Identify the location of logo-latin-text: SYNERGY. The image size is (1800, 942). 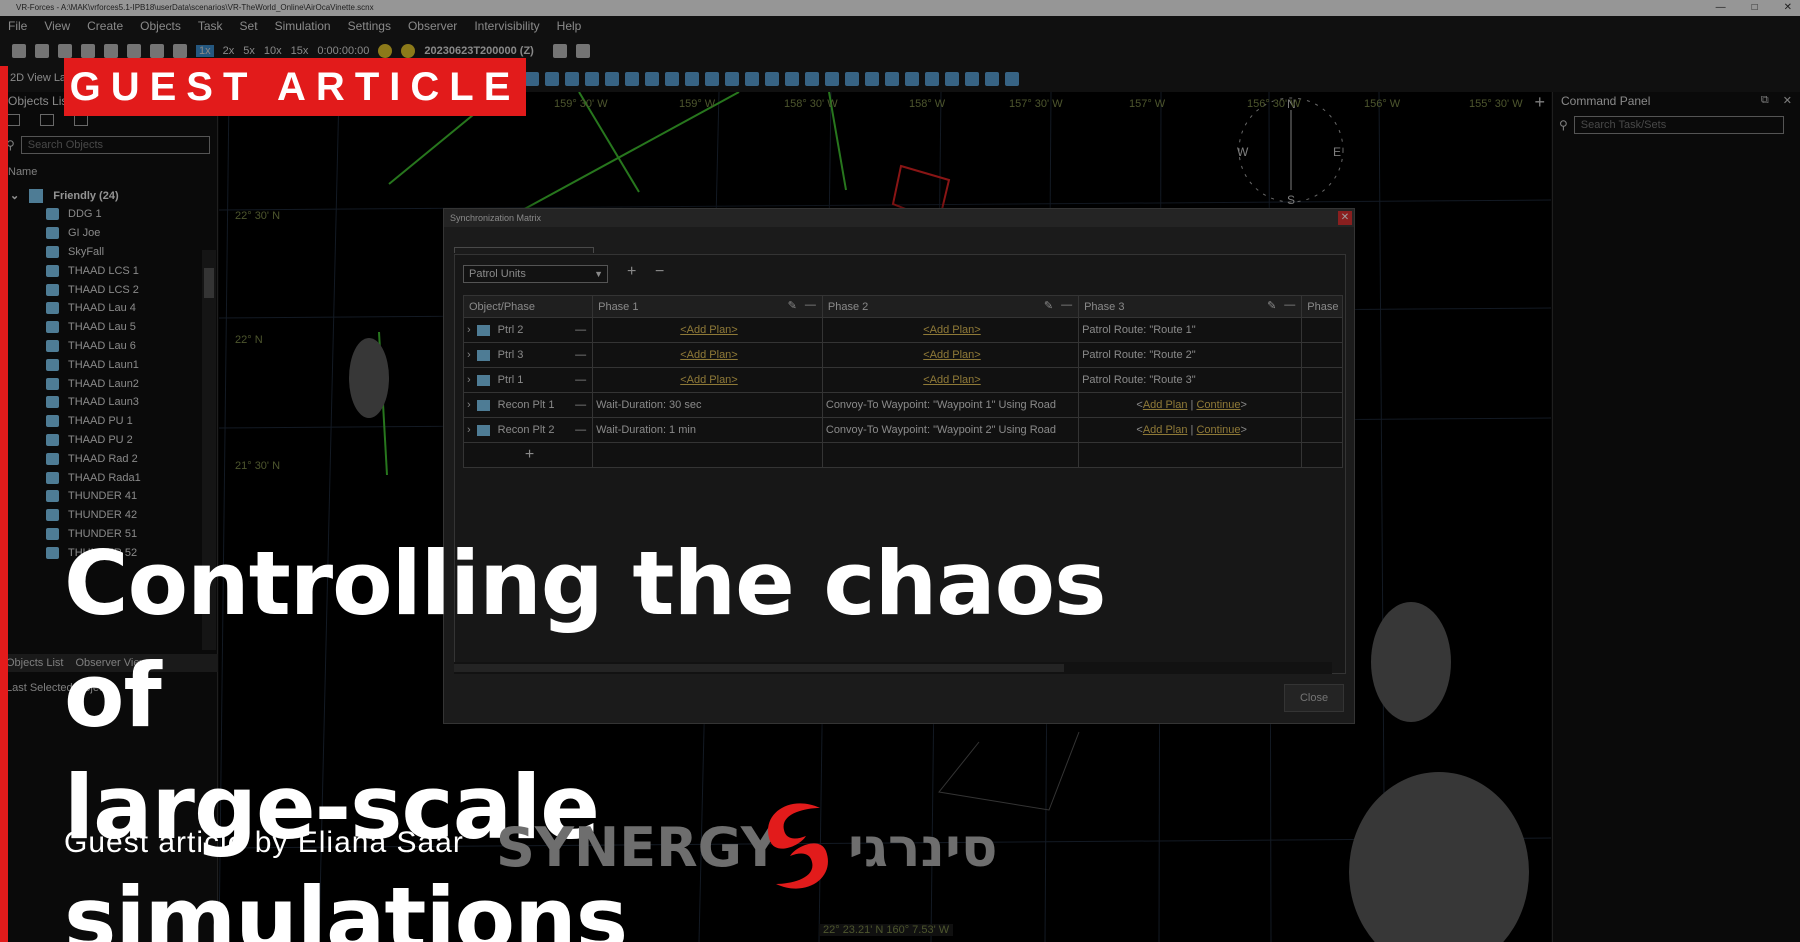
(638, 847).